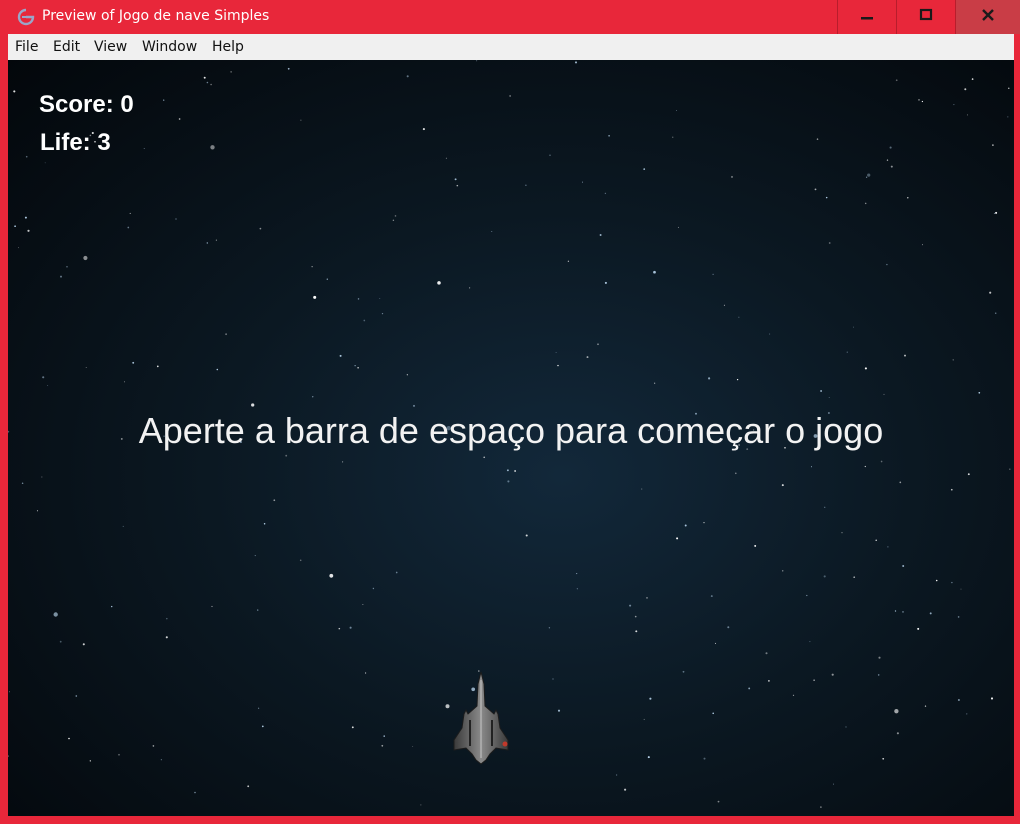  Describe the element at coordinates (66, 47) in the screenshot. I see `menu-edit: Edit` at that location.